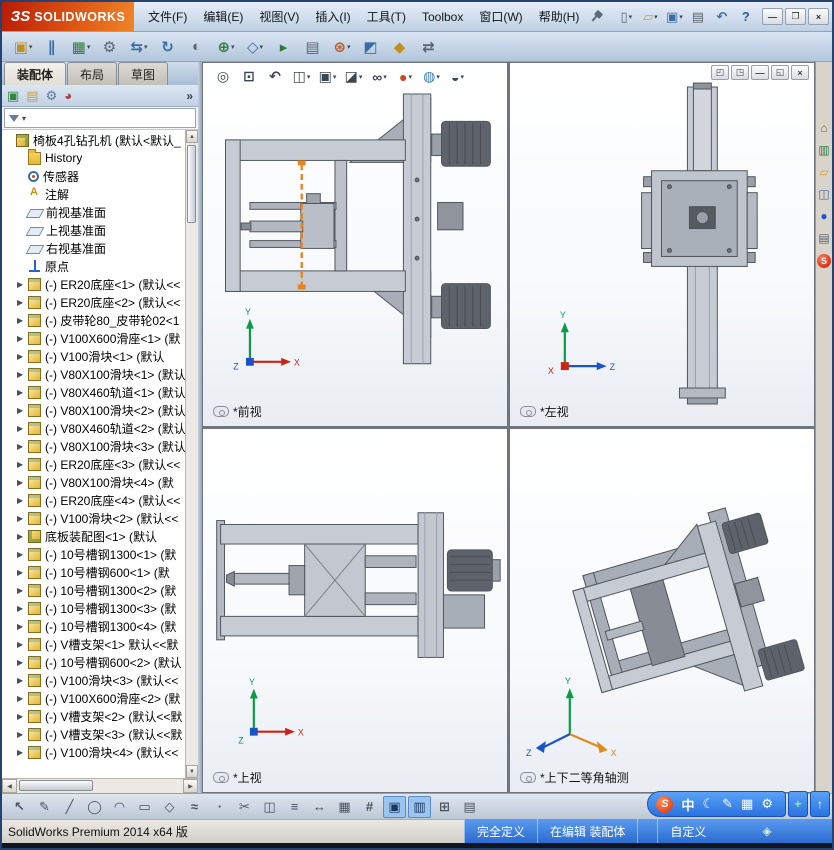  Describe the element at coordinates (223, 16) in the screenshot. I see `menu-item: 编辑(E)` at that location.